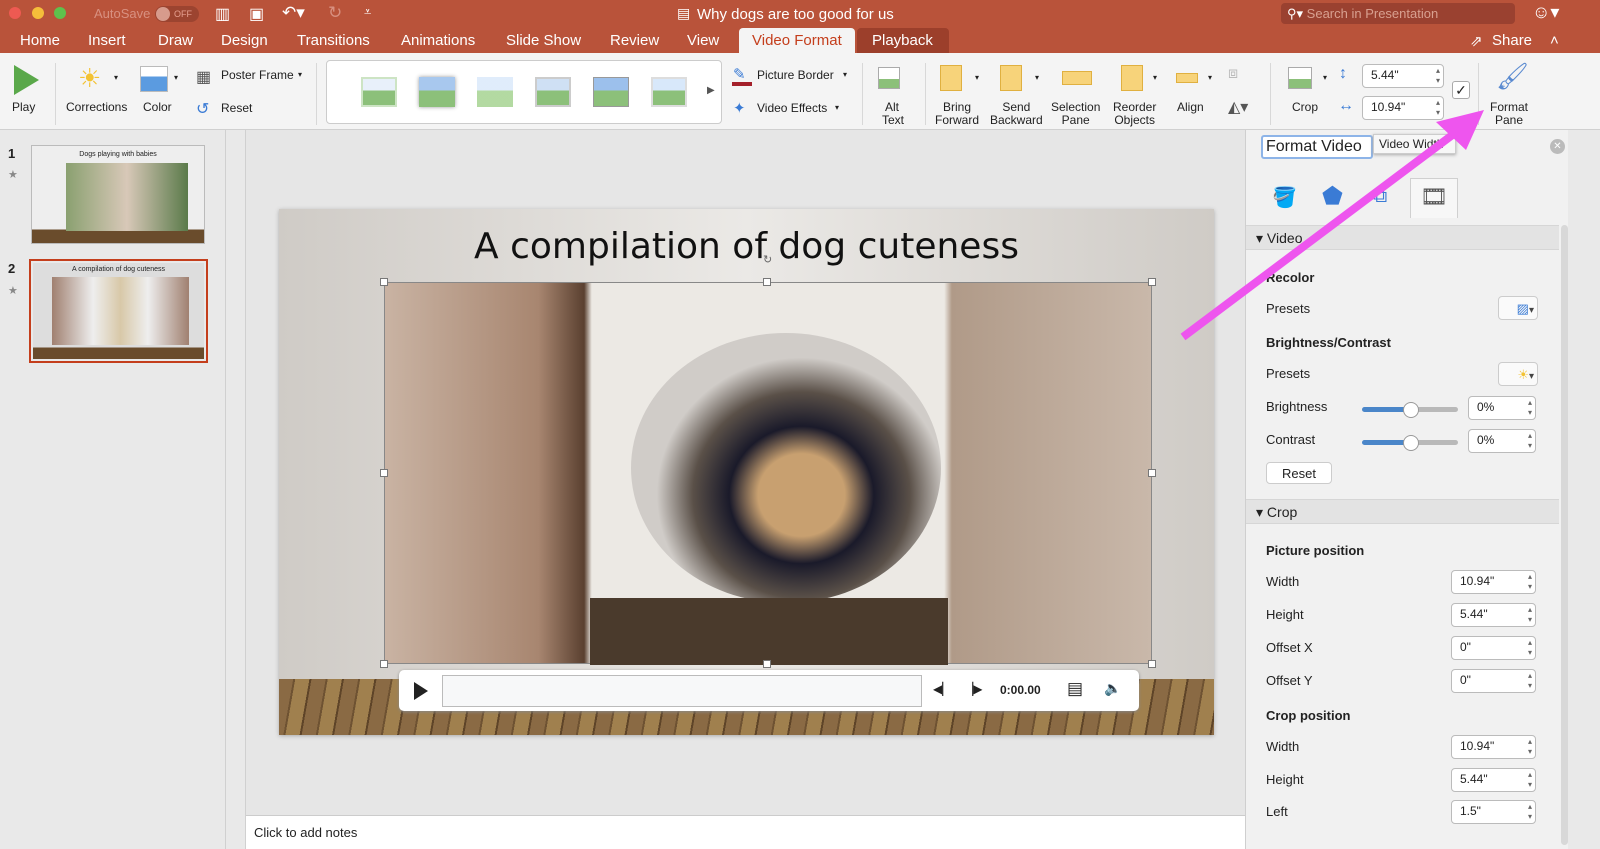 Image resolution: width=1600 pixels, height=849 pixels. What do you see at coordinates (1476, 41) in the screenshot?
I see `share-icon: ⇗` at bounding box center [1476, 41].